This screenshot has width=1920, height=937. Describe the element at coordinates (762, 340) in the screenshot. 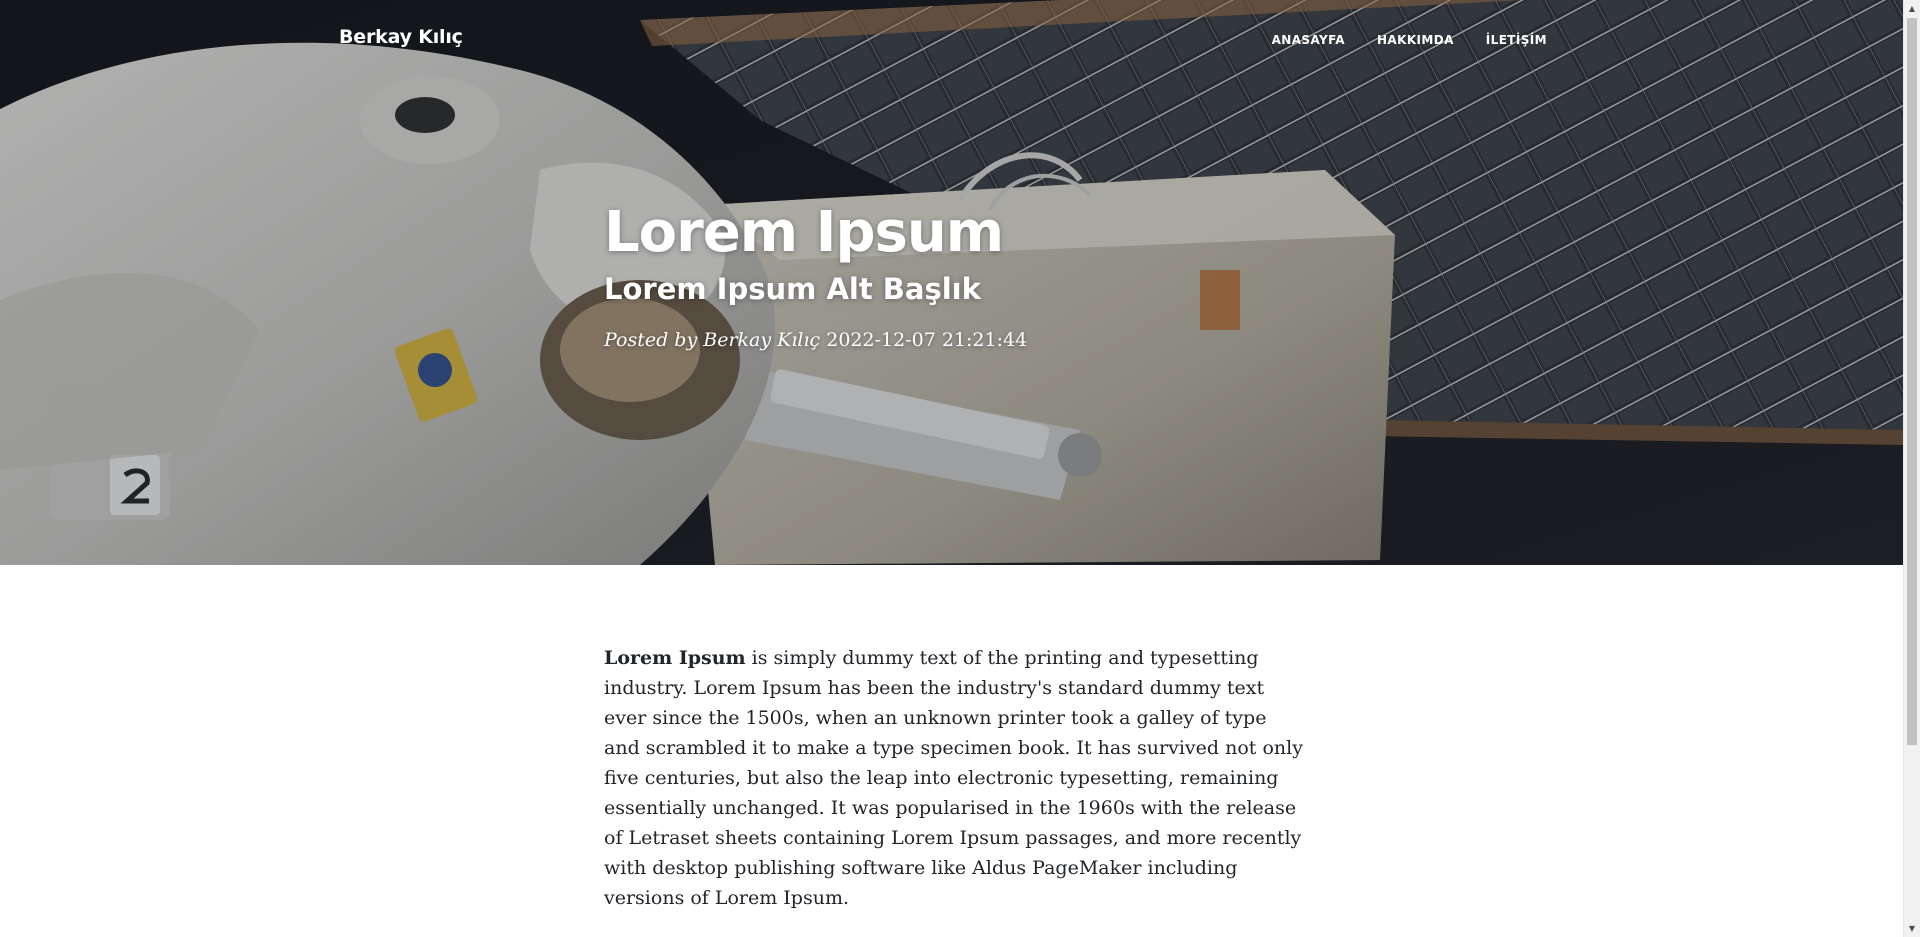

I see `post-author: Berkay Kılıç` at that location.